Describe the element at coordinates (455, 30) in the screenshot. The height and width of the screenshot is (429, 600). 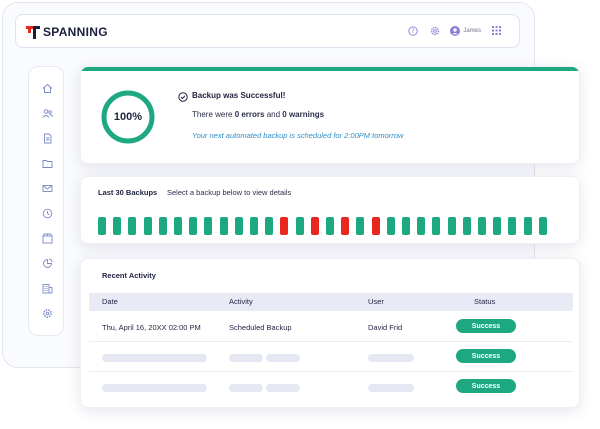
I see `user-avatar-icon` at that location.